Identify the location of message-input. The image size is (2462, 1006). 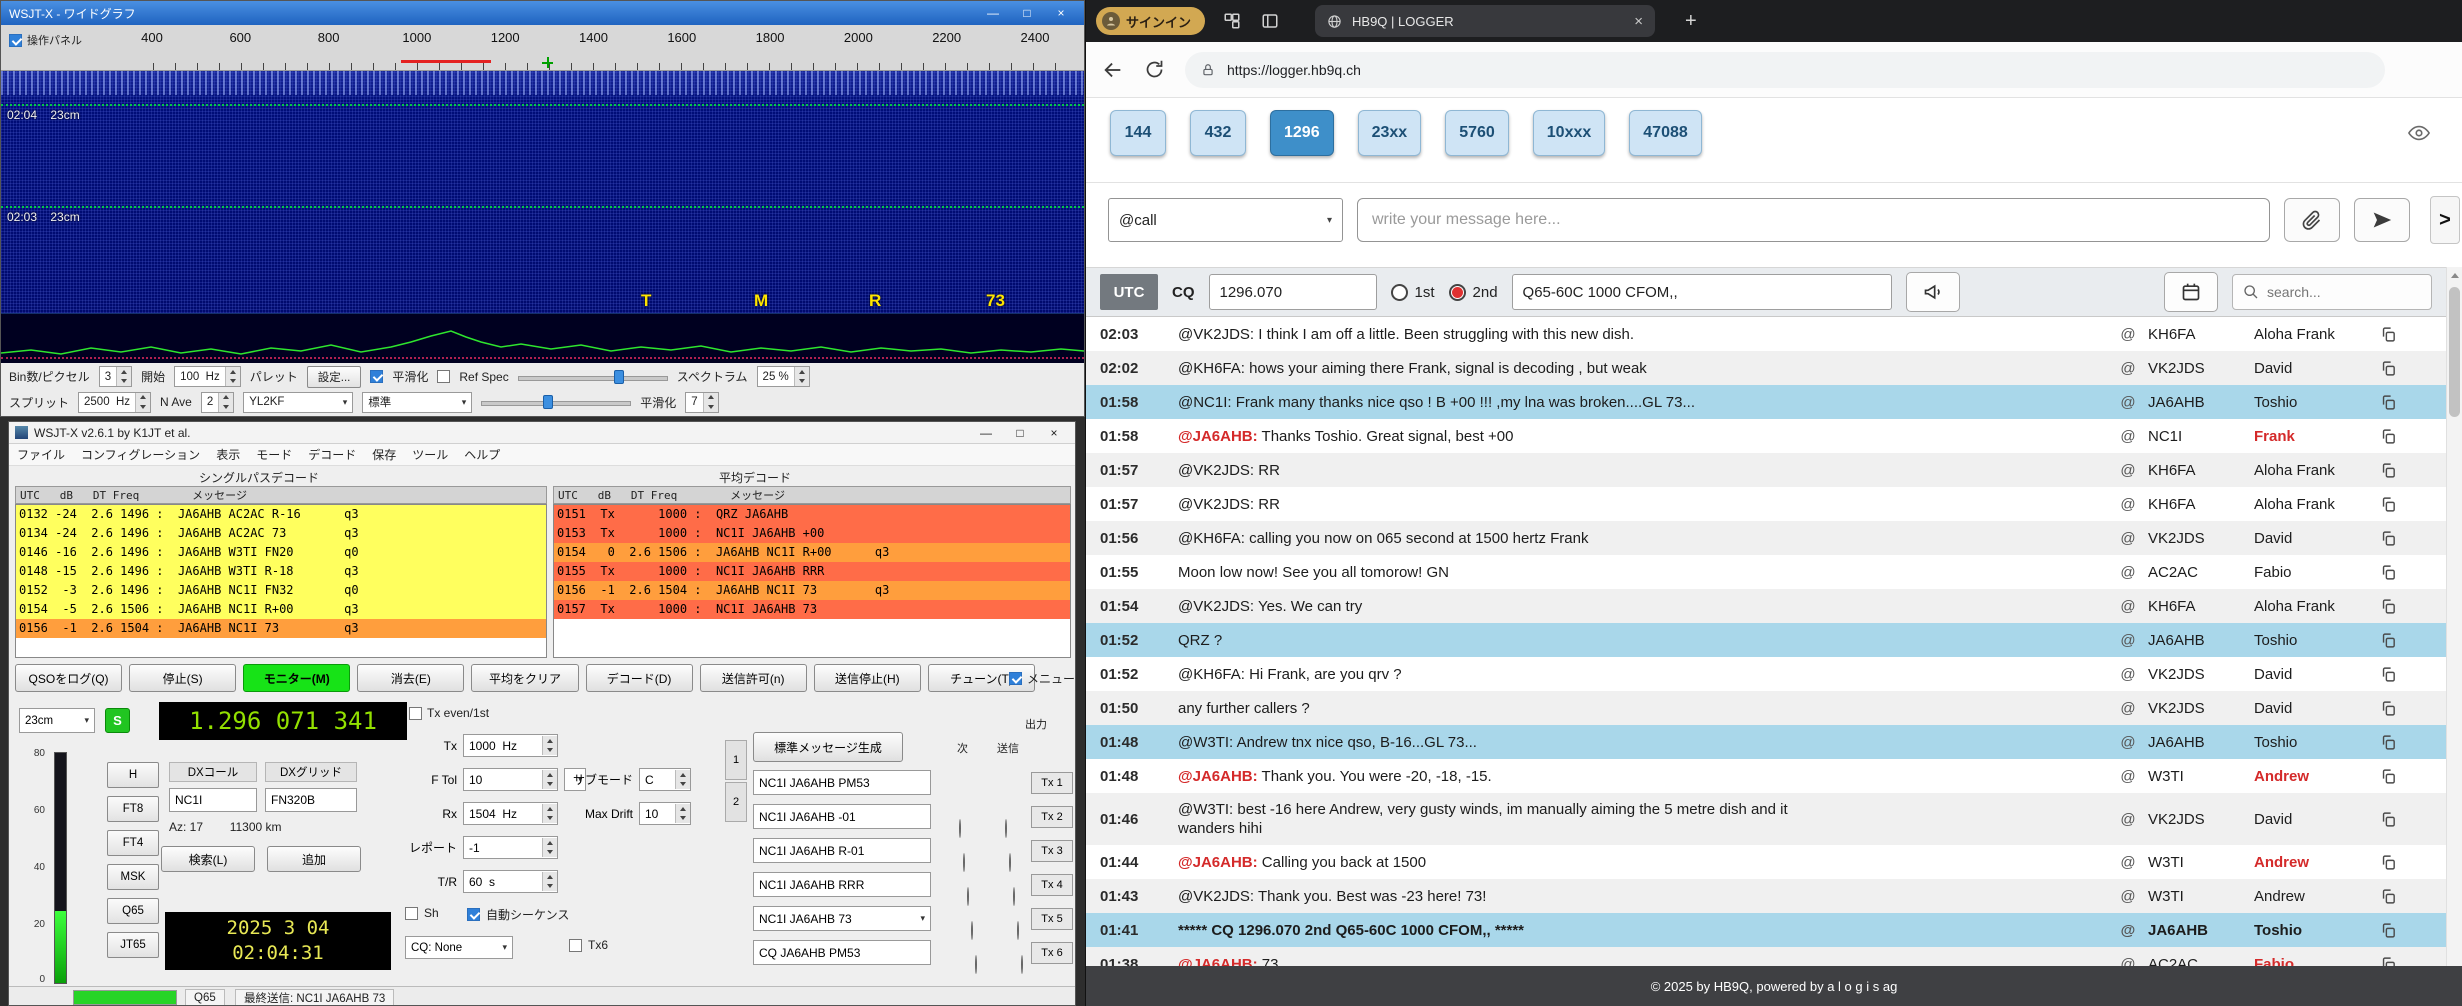
(1813, 220).